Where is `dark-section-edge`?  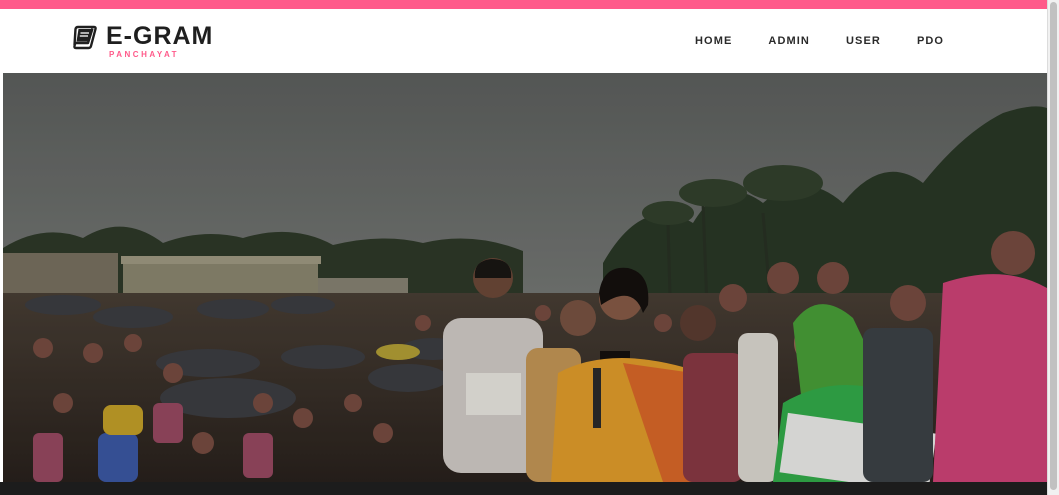
dark-section-edge is located at coordinates (523, 488).